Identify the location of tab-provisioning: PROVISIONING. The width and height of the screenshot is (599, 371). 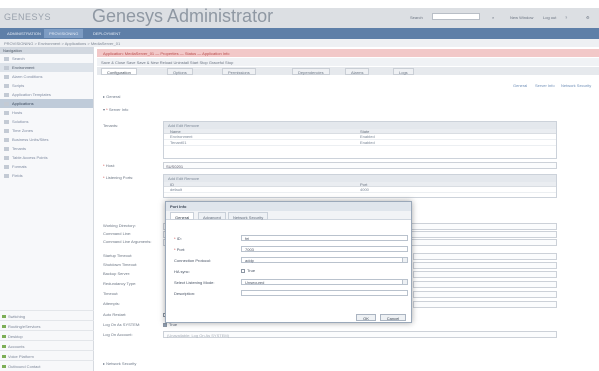
(64, 33).